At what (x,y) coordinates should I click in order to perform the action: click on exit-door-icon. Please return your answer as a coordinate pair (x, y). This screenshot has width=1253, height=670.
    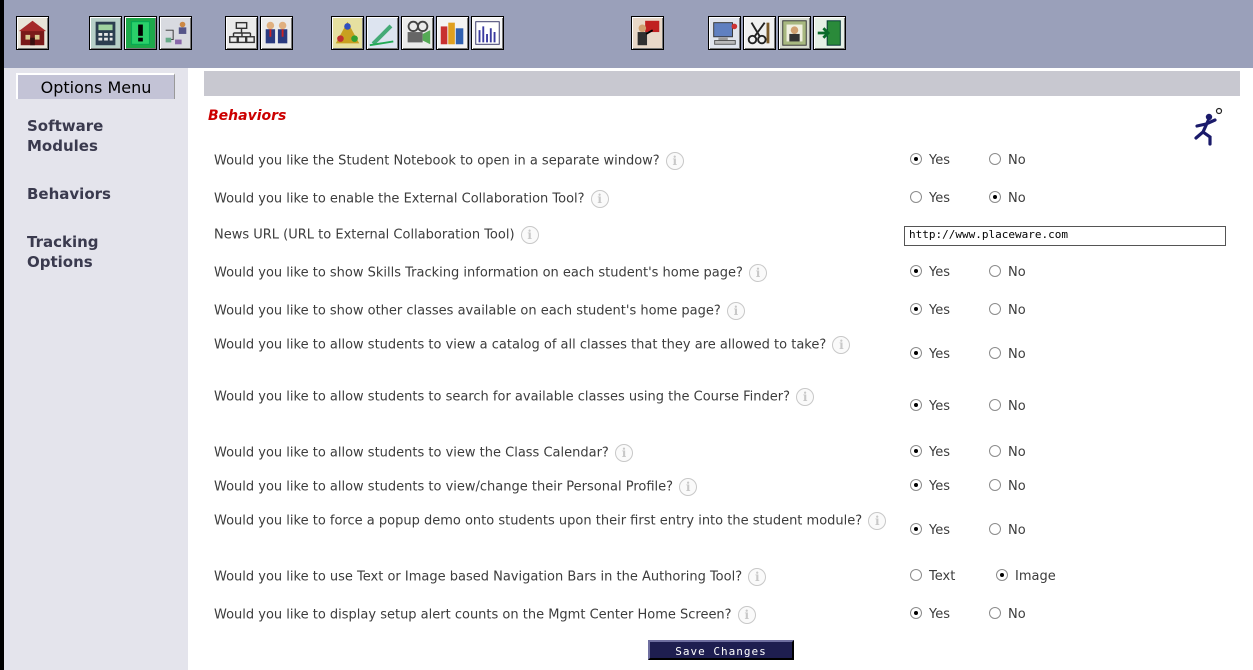
    Looking at the image, I should click on (829, 33).